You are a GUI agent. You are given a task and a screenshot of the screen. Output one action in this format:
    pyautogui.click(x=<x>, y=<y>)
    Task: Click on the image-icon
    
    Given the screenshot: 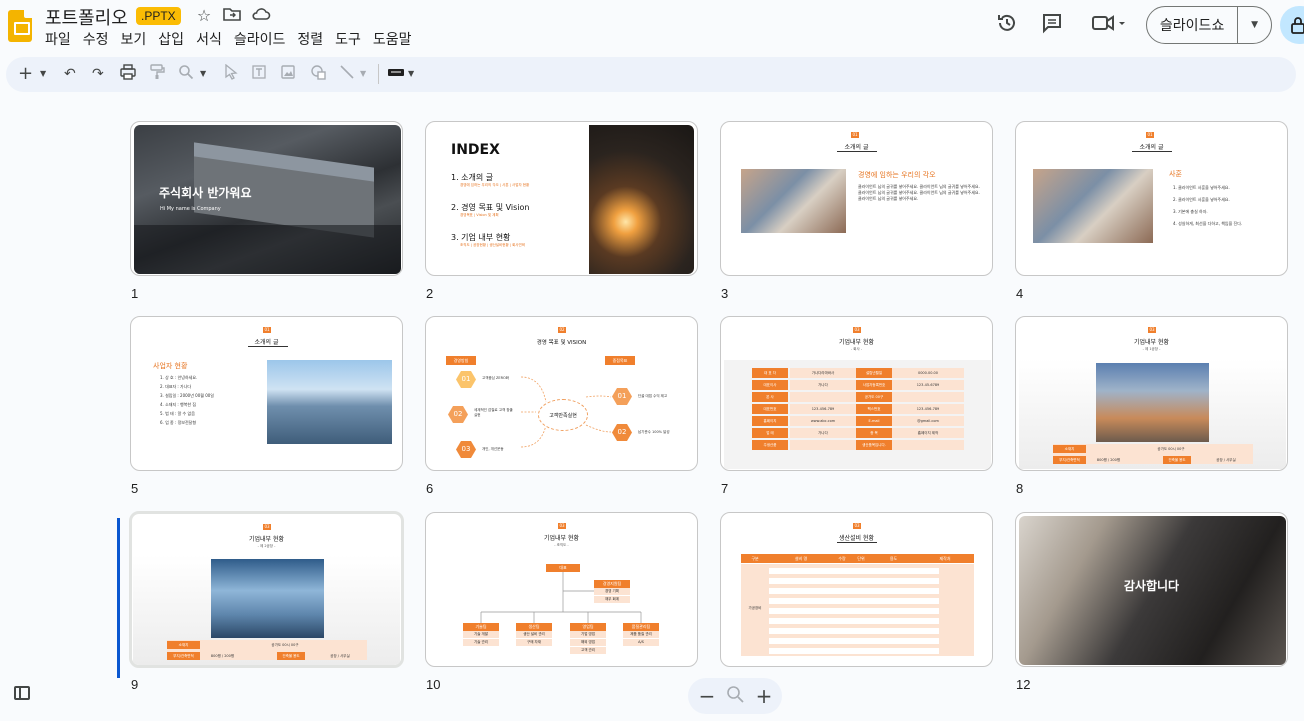 What is the action you would take?
    pyautogui.click(x=288, y=74)
    